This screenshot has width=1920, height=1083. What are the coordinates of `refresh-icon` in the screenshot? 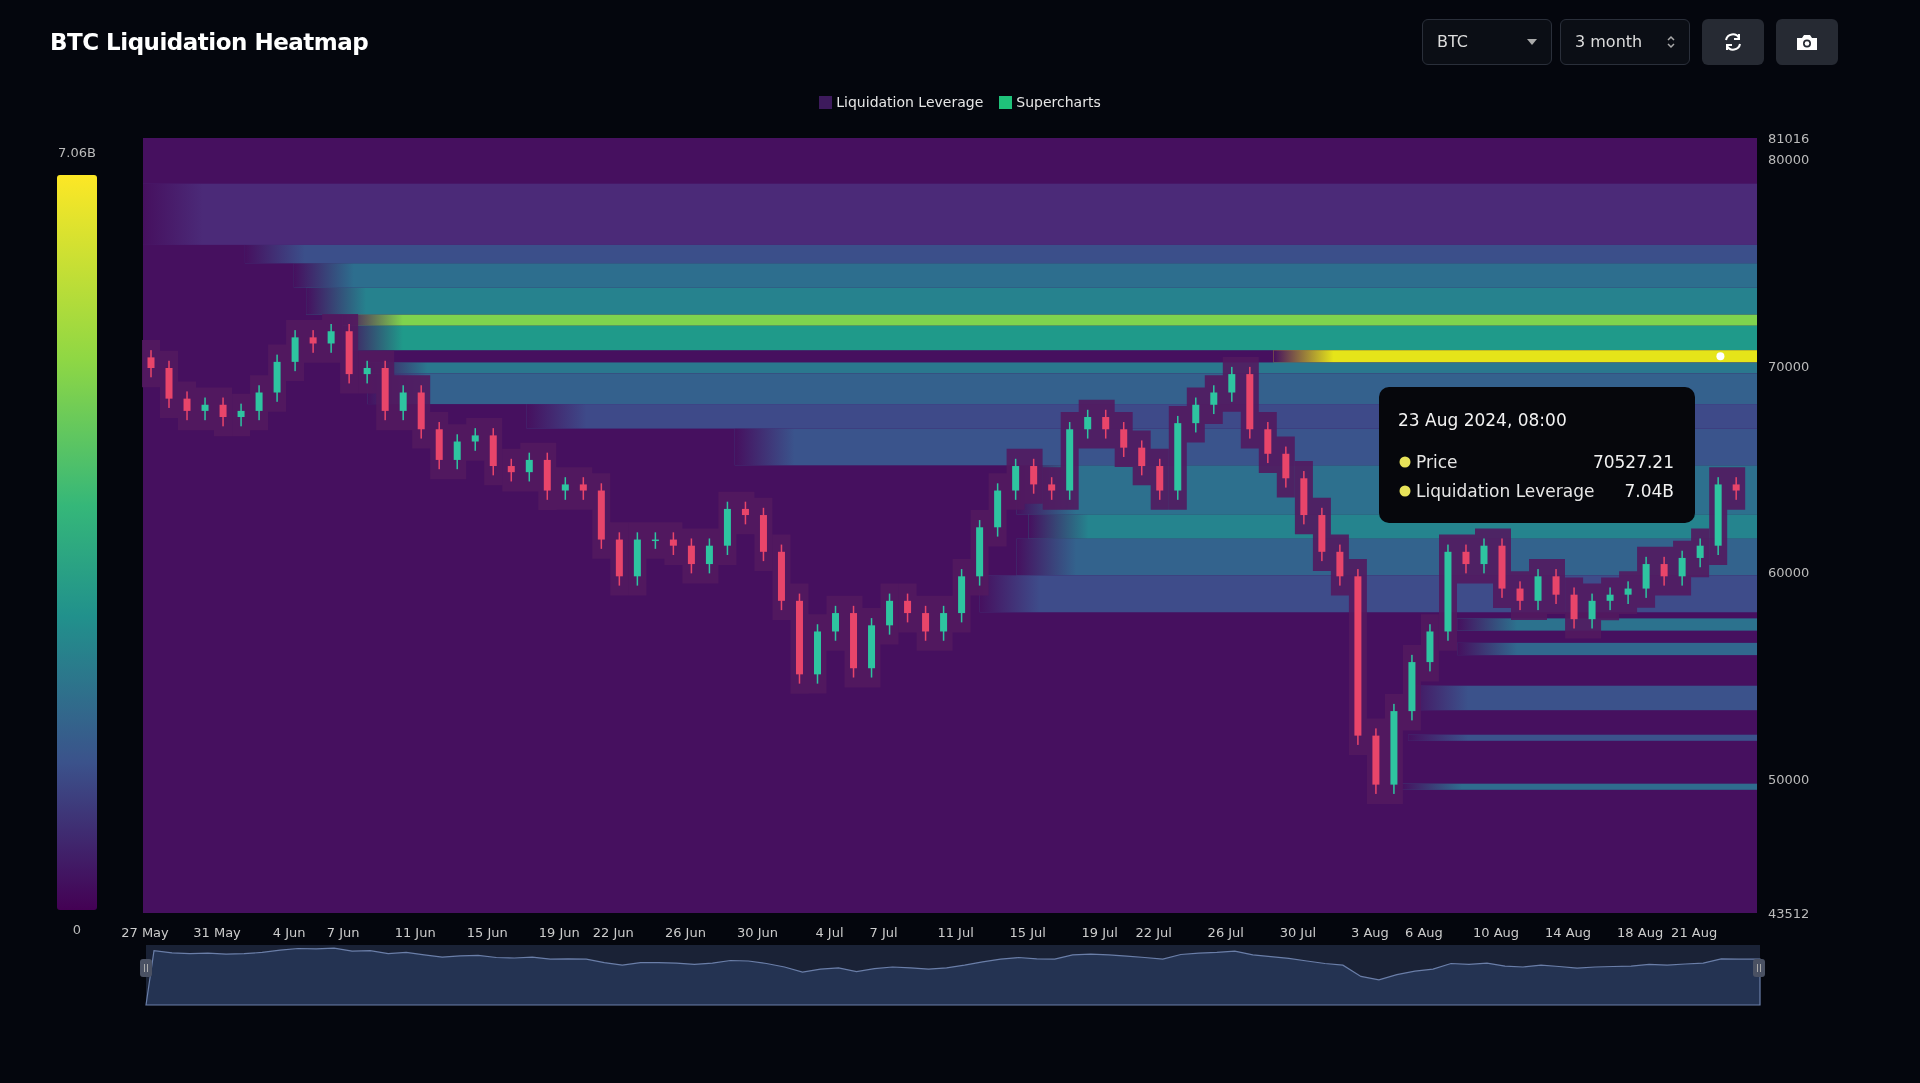 It's located at (1733, 42).